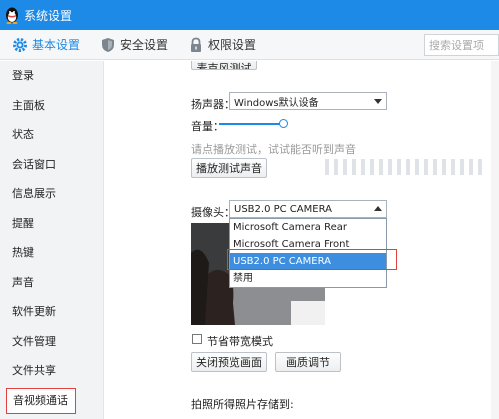 Image resolution: width=499 pixels, height=419 pixels. What do you see at coordinates (251, 124) in the screenshot?
I see `volume-slider-track` at bounding box center [251, 124].